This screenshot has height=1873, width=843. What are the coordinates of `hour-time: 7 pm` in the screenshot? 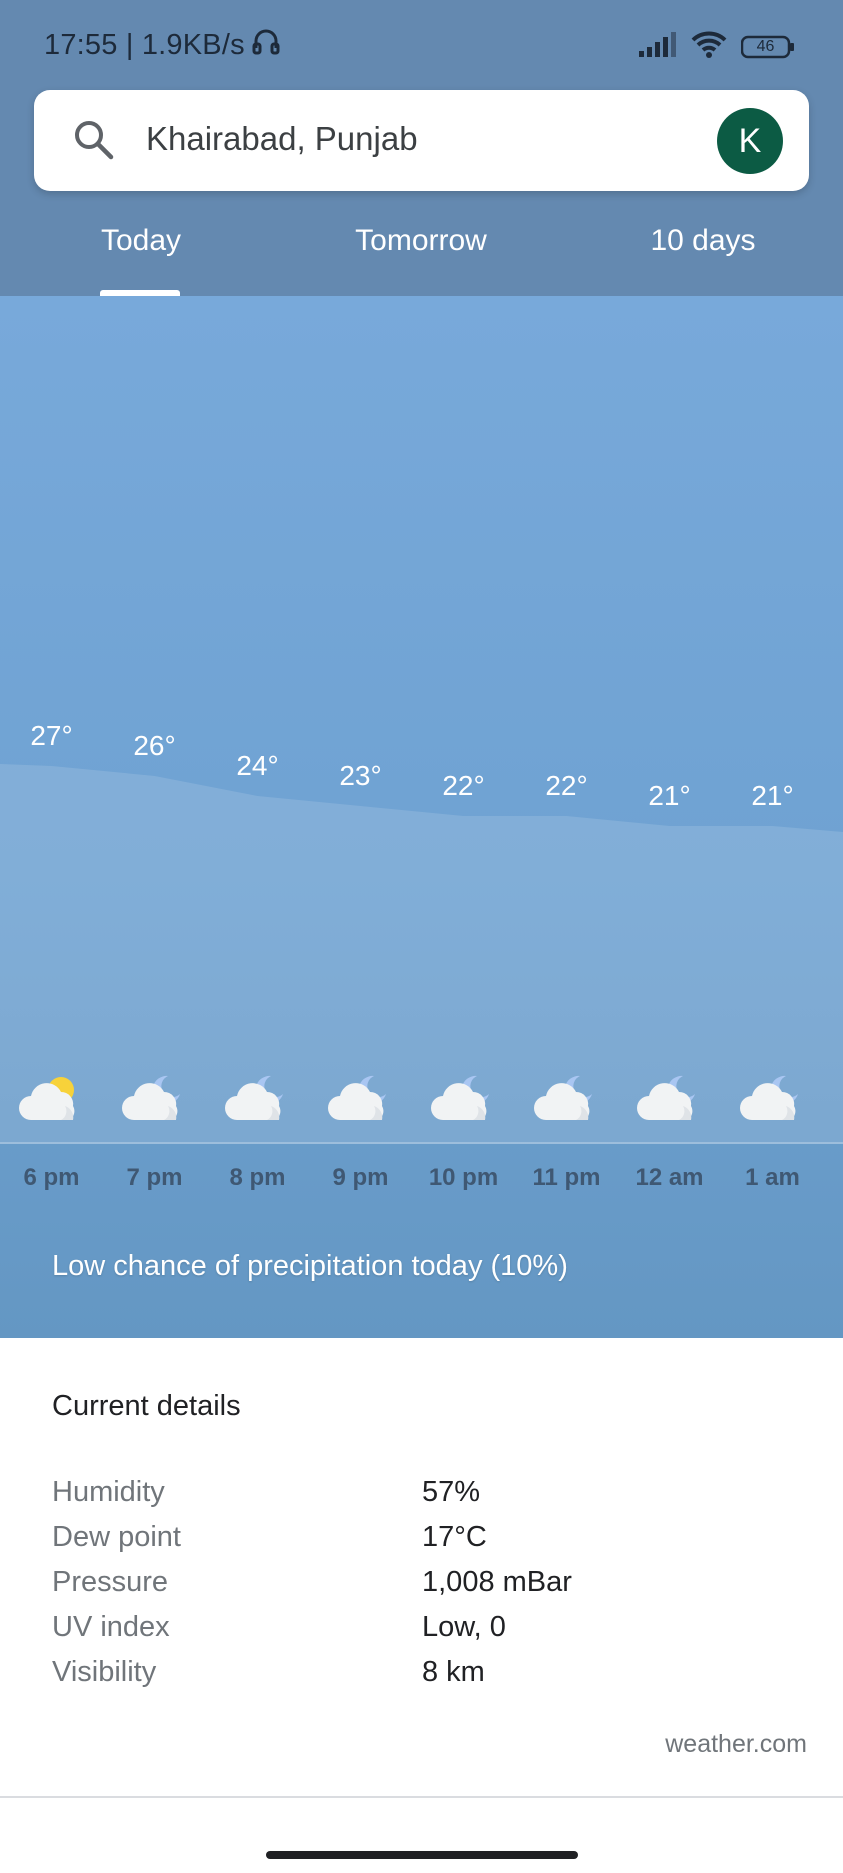 It's located at (154, 1177).